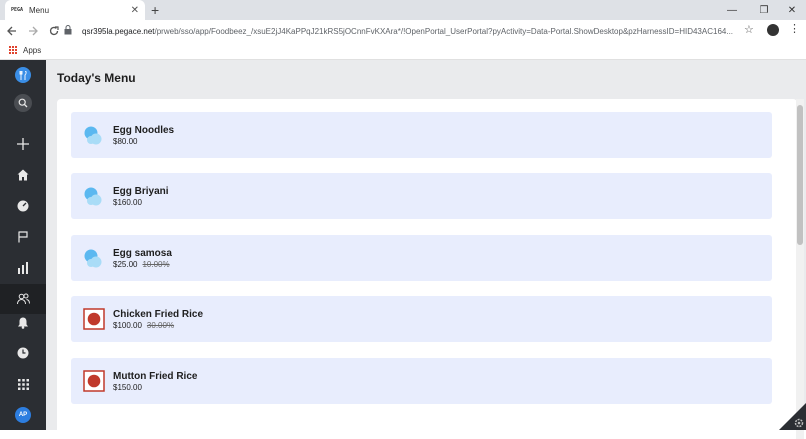  I want to click on menu-item-price: $100.00, so click(127, 325).